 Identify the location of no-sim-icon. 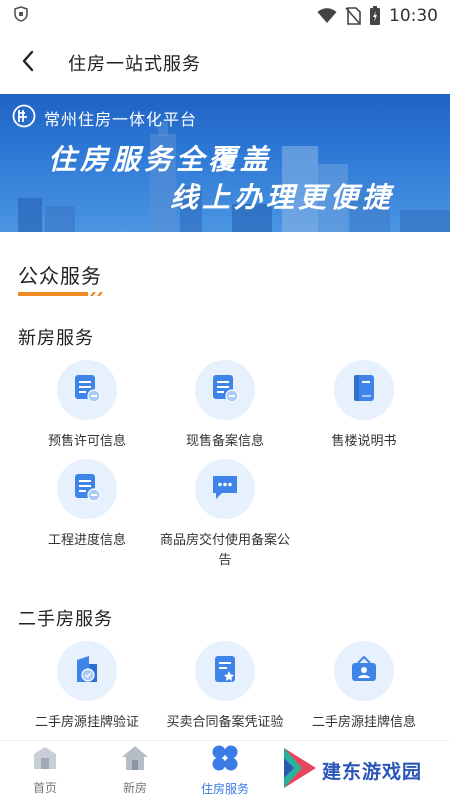
(353, 16).